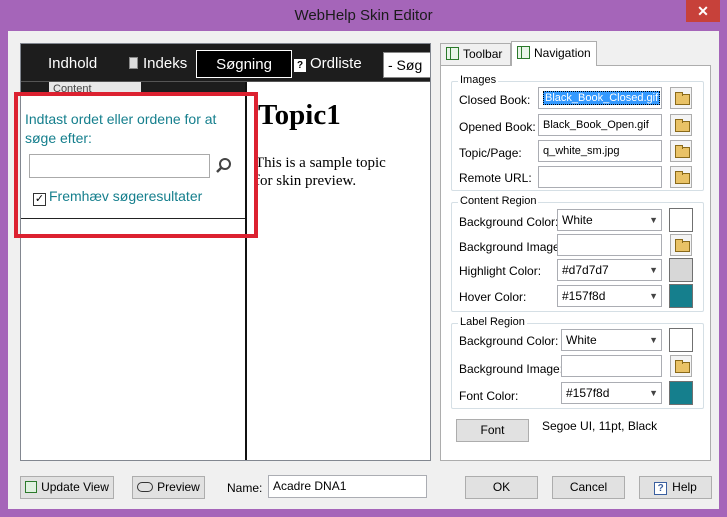  Describe the element at coordinates (245, 488) in the screenshot. I see `name-label: Name:` at that location.